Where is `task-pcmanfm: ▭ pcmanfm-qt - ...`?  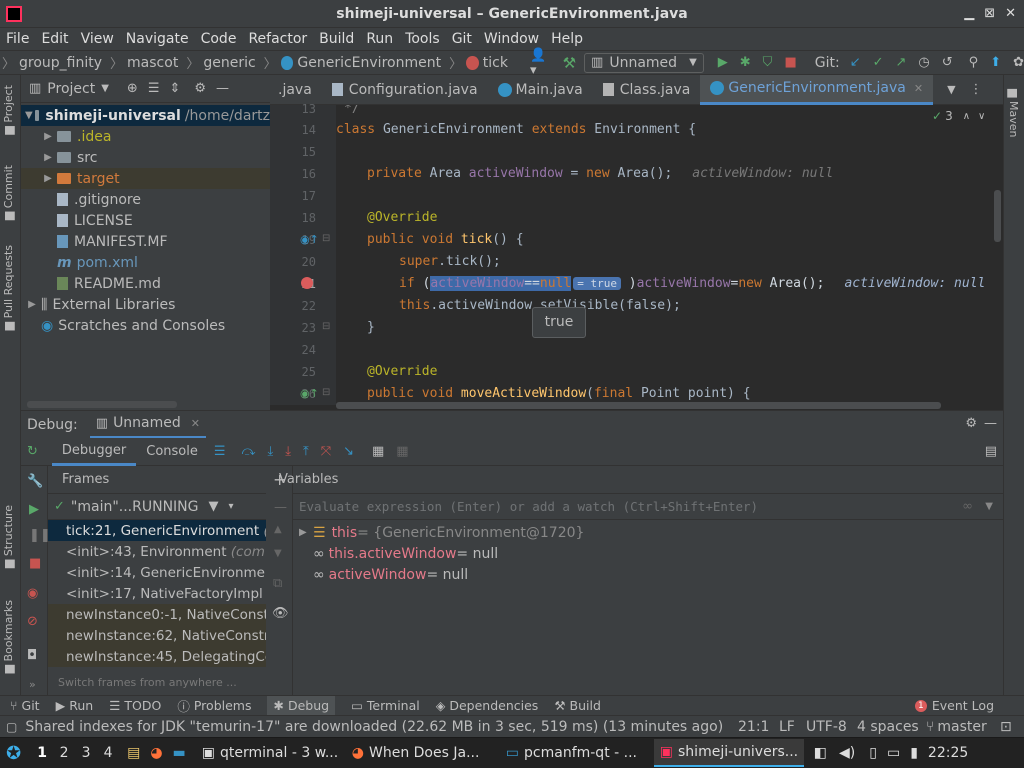 task-pcmanfm: ▭ pcmanfm-qt - ... is located at coordinates (575, 753).